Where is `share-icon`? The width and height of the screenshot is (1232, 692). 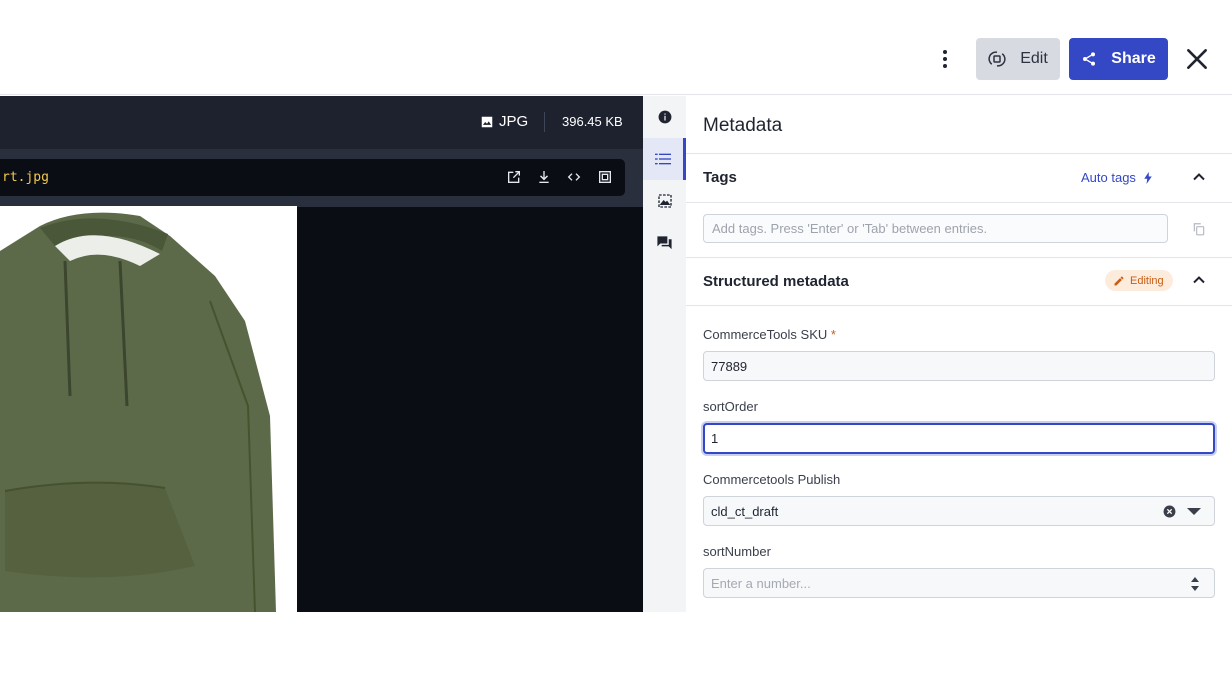
share-icon is located at coordinates (1089, 59).